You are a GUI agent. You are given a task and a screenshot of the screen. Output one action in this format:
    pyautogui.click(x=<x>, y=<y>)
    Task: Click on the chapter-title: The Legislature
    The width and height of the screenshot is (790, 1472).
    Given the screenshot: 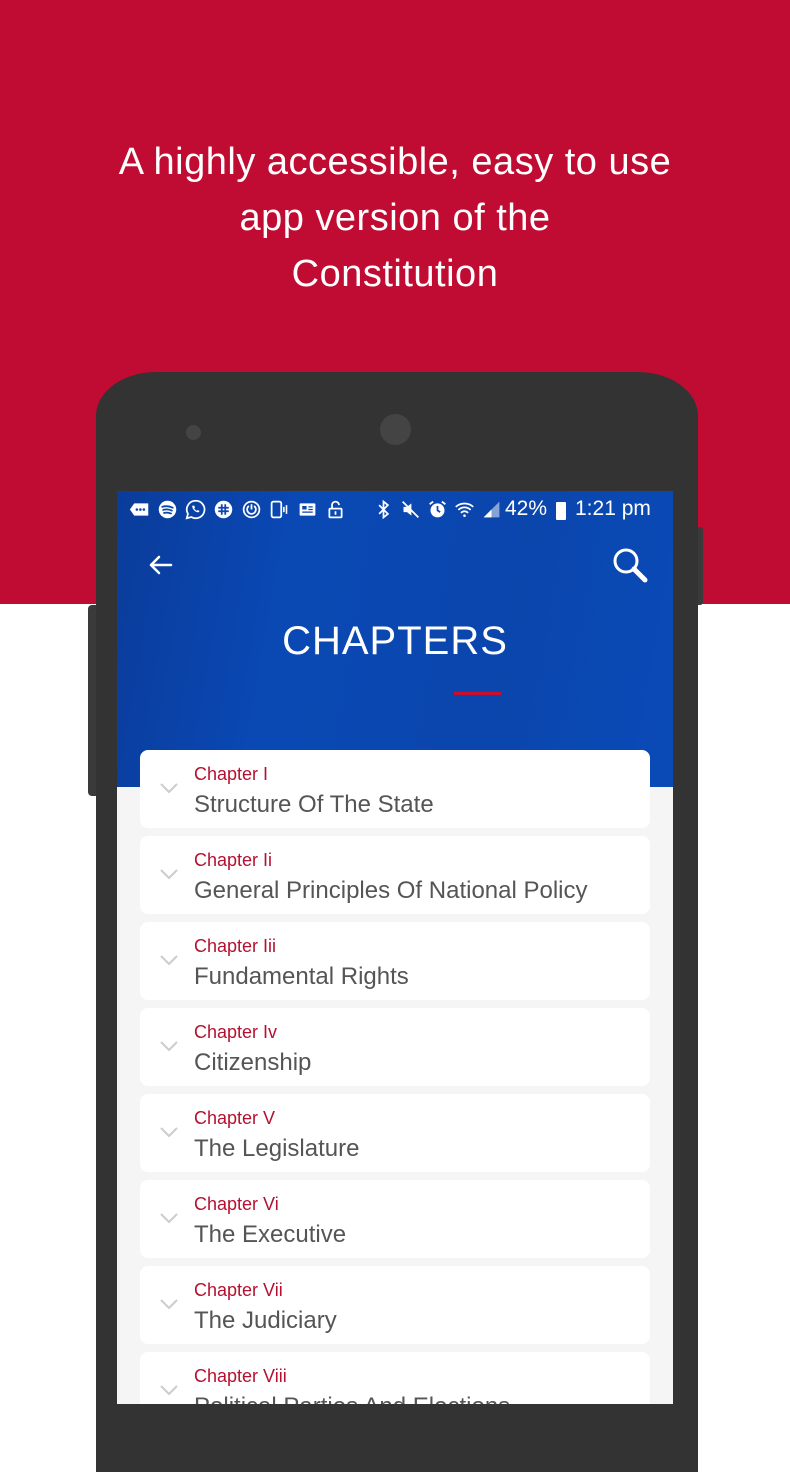 What is the action you would take?
    pyautogui.click(x=277, y=1148)
    